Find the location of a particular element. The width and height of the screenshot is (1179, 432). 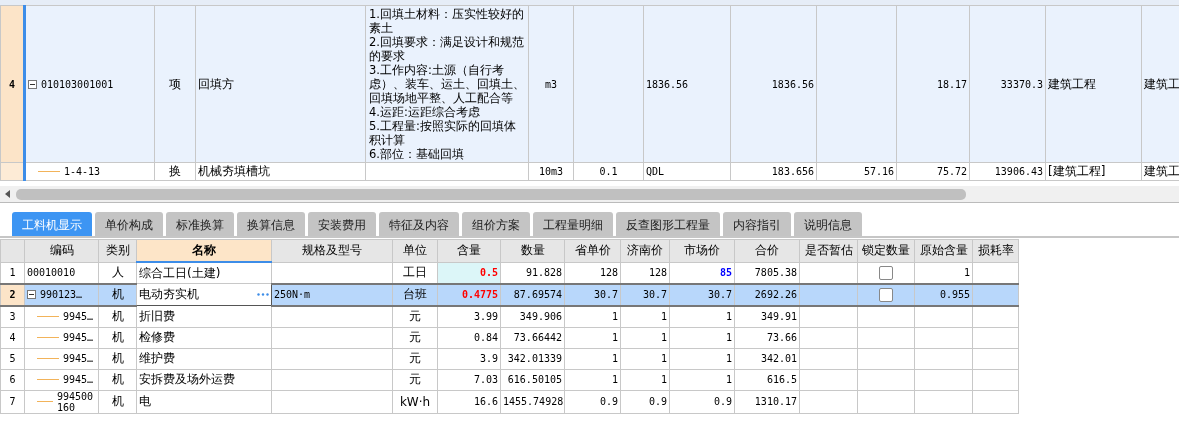

table-row: 1-4-13 换 机械夯填槽坑 10m3 0.1 QDL 183.656 57.16 75.72 13906.43 [建筑工程] 建筑工 is located at coordinates (589, 171).